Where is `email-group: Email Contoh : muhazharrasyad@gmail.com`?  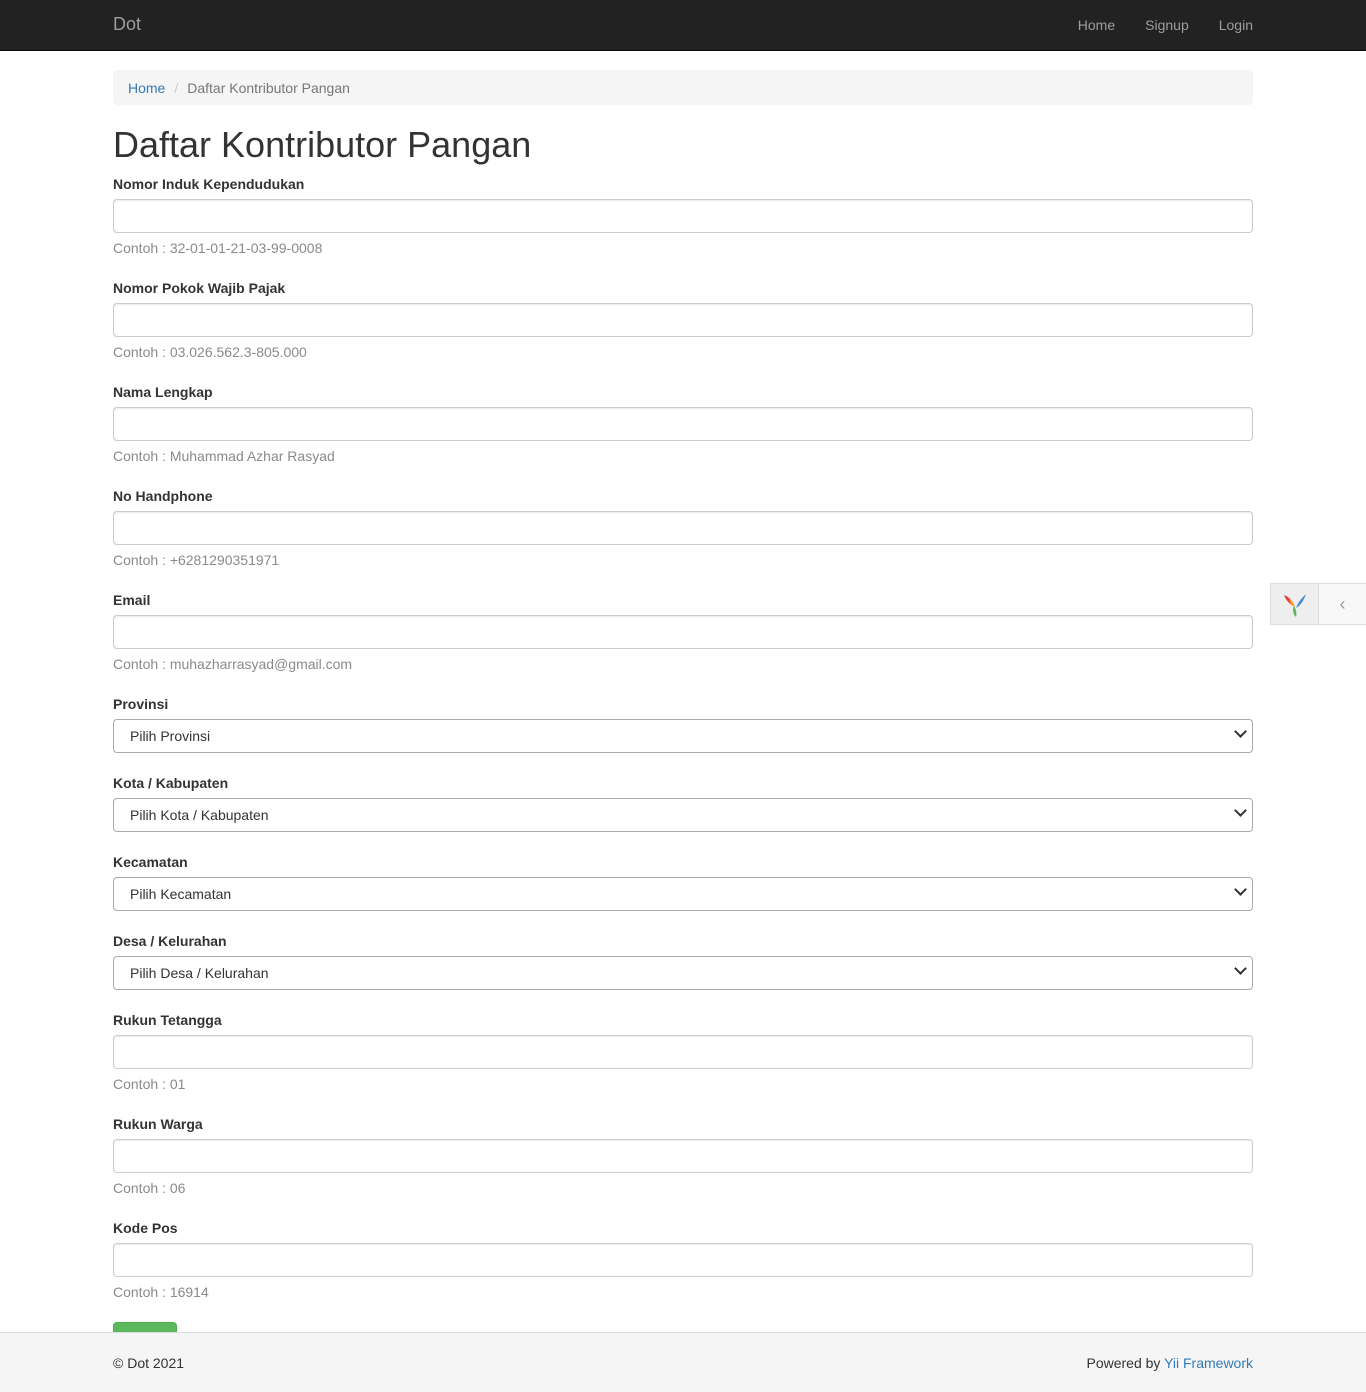
email-group: Email Contoh : muhazharrasyad@gmail.com is located at coordinates (683, 632).